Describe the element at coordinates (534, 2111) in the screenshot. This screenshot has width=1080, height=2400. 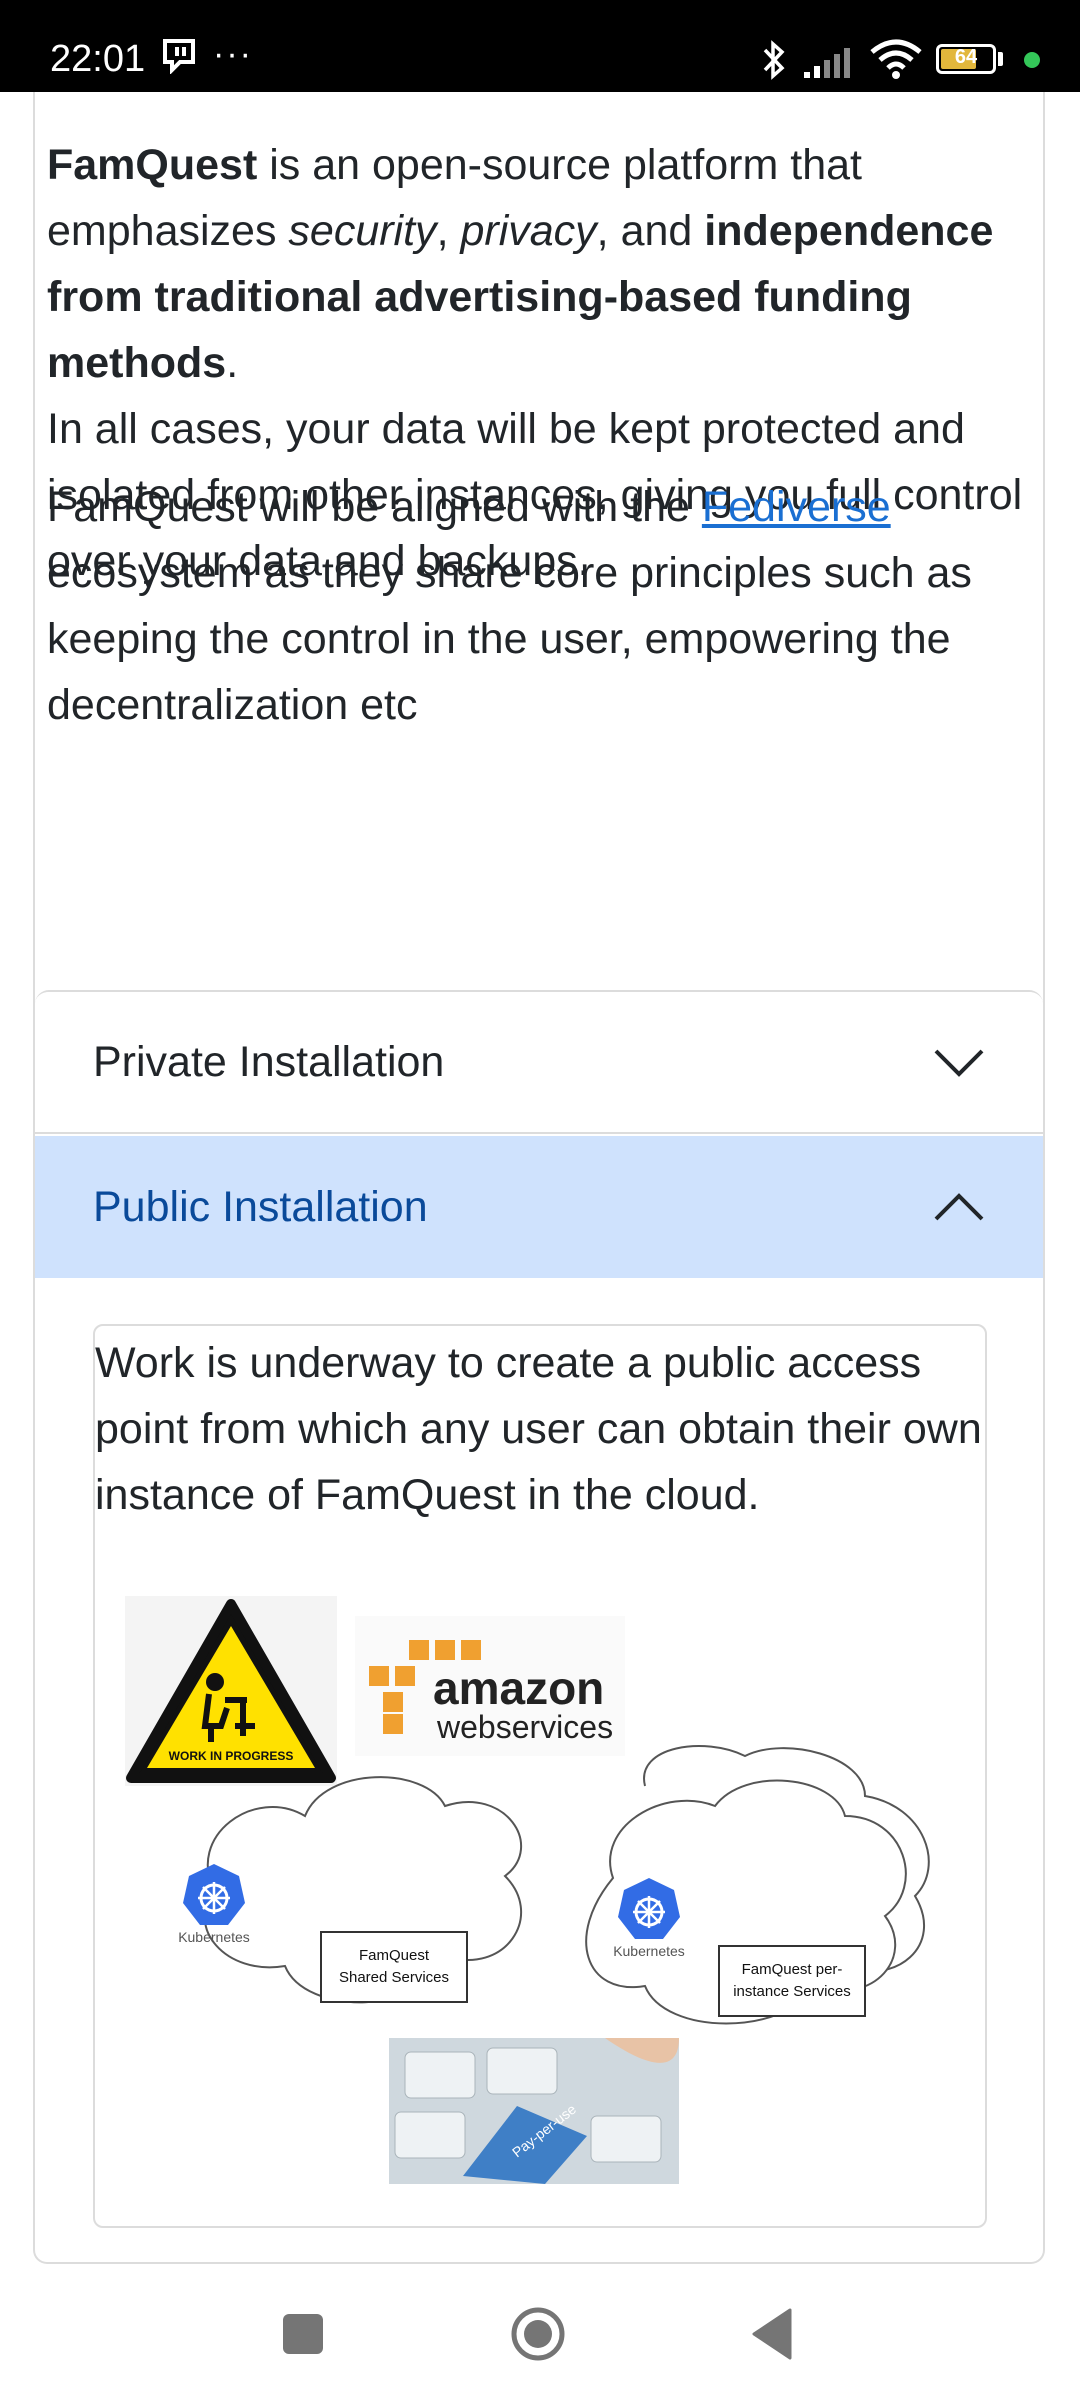
I see `pay-per-use-keyboard-image: Pay-per-use` at that location.